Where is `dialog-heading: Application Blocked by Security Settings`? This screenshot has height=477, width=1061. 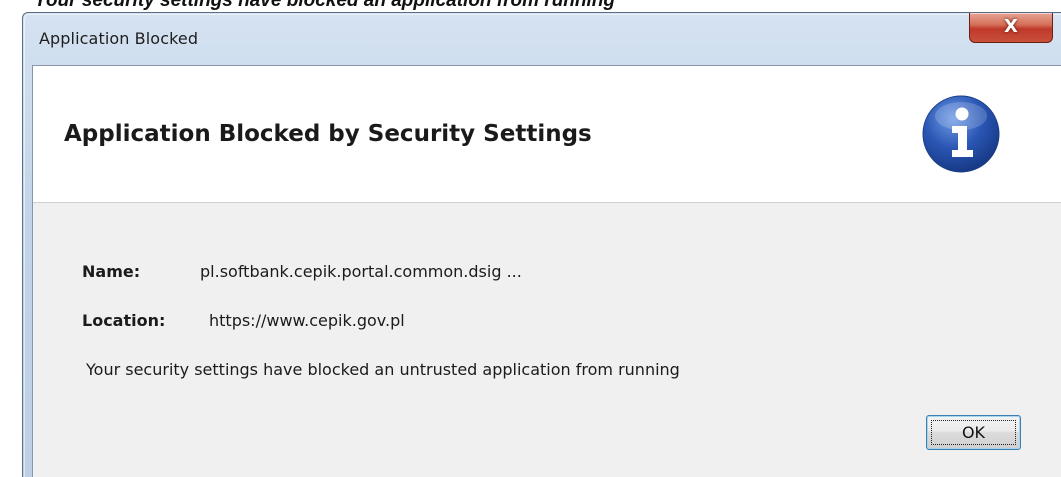 dialog-heading: Application Blocked by Security Settings is located at coordinates (328, 134).